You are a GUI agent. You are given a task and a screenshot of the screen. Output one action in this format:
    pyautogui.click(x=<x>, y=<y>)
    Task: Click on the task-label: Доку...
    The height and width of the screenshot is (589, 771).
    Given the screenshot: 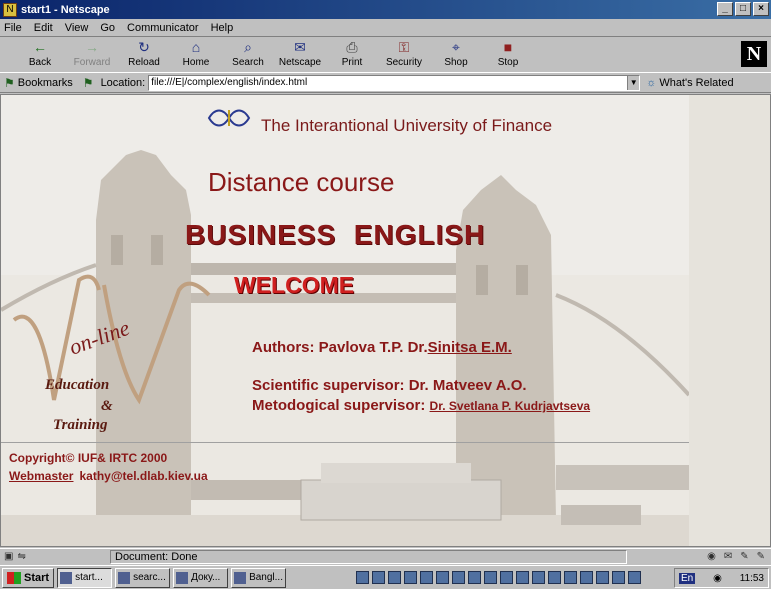 What is the action you would take?
    pyautogui.click(x=206, y=577)
    